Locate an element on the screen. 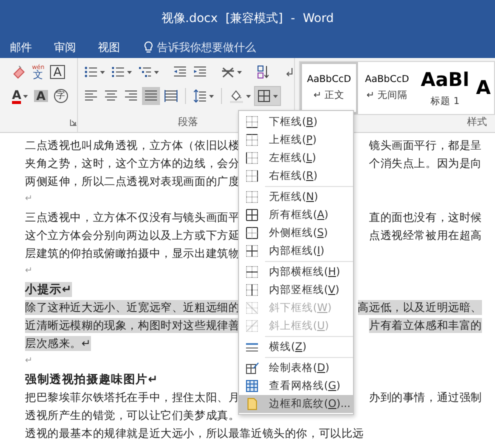  text-line: 个消失点上。因为是向 is located at coordinates (425, 163).